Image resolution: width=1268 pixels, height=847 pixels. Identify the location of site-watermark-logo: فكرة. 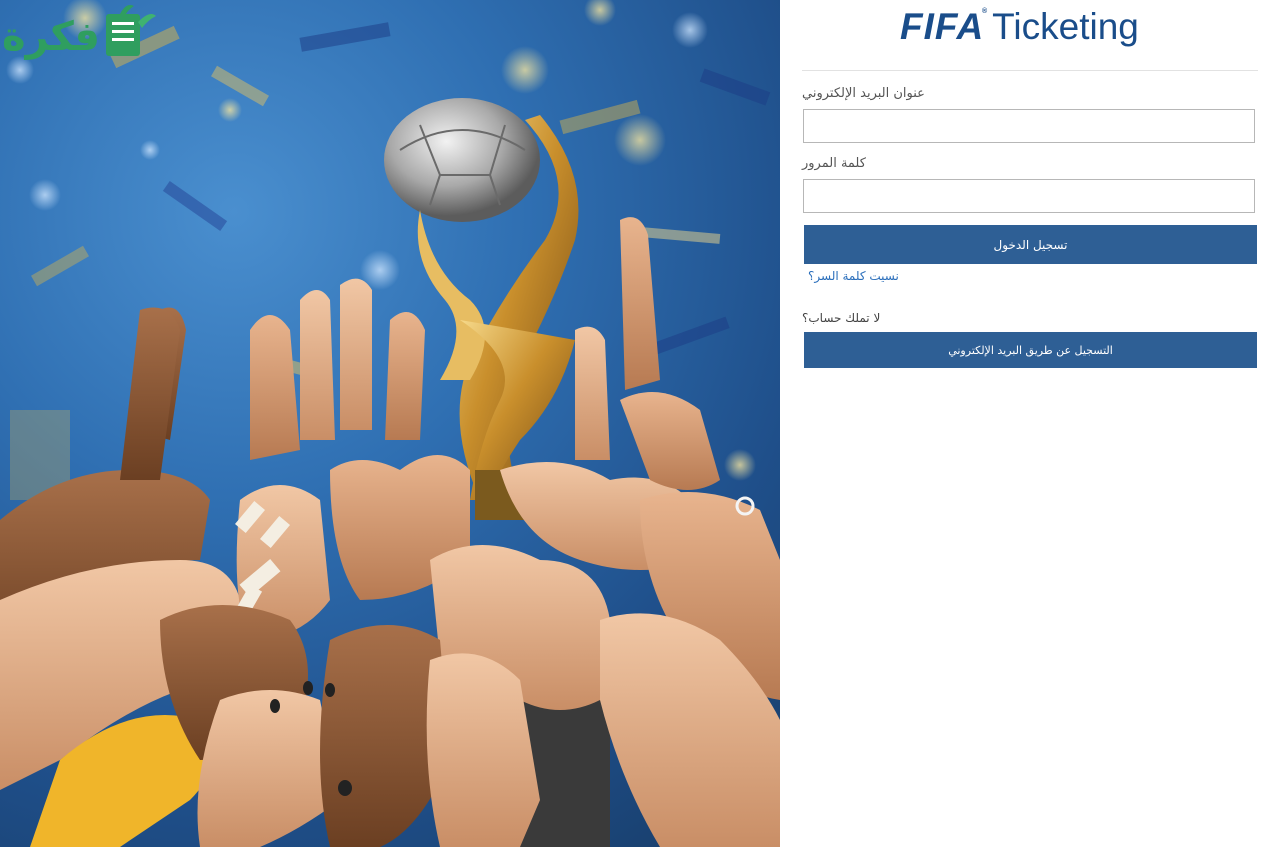
(79, 32).